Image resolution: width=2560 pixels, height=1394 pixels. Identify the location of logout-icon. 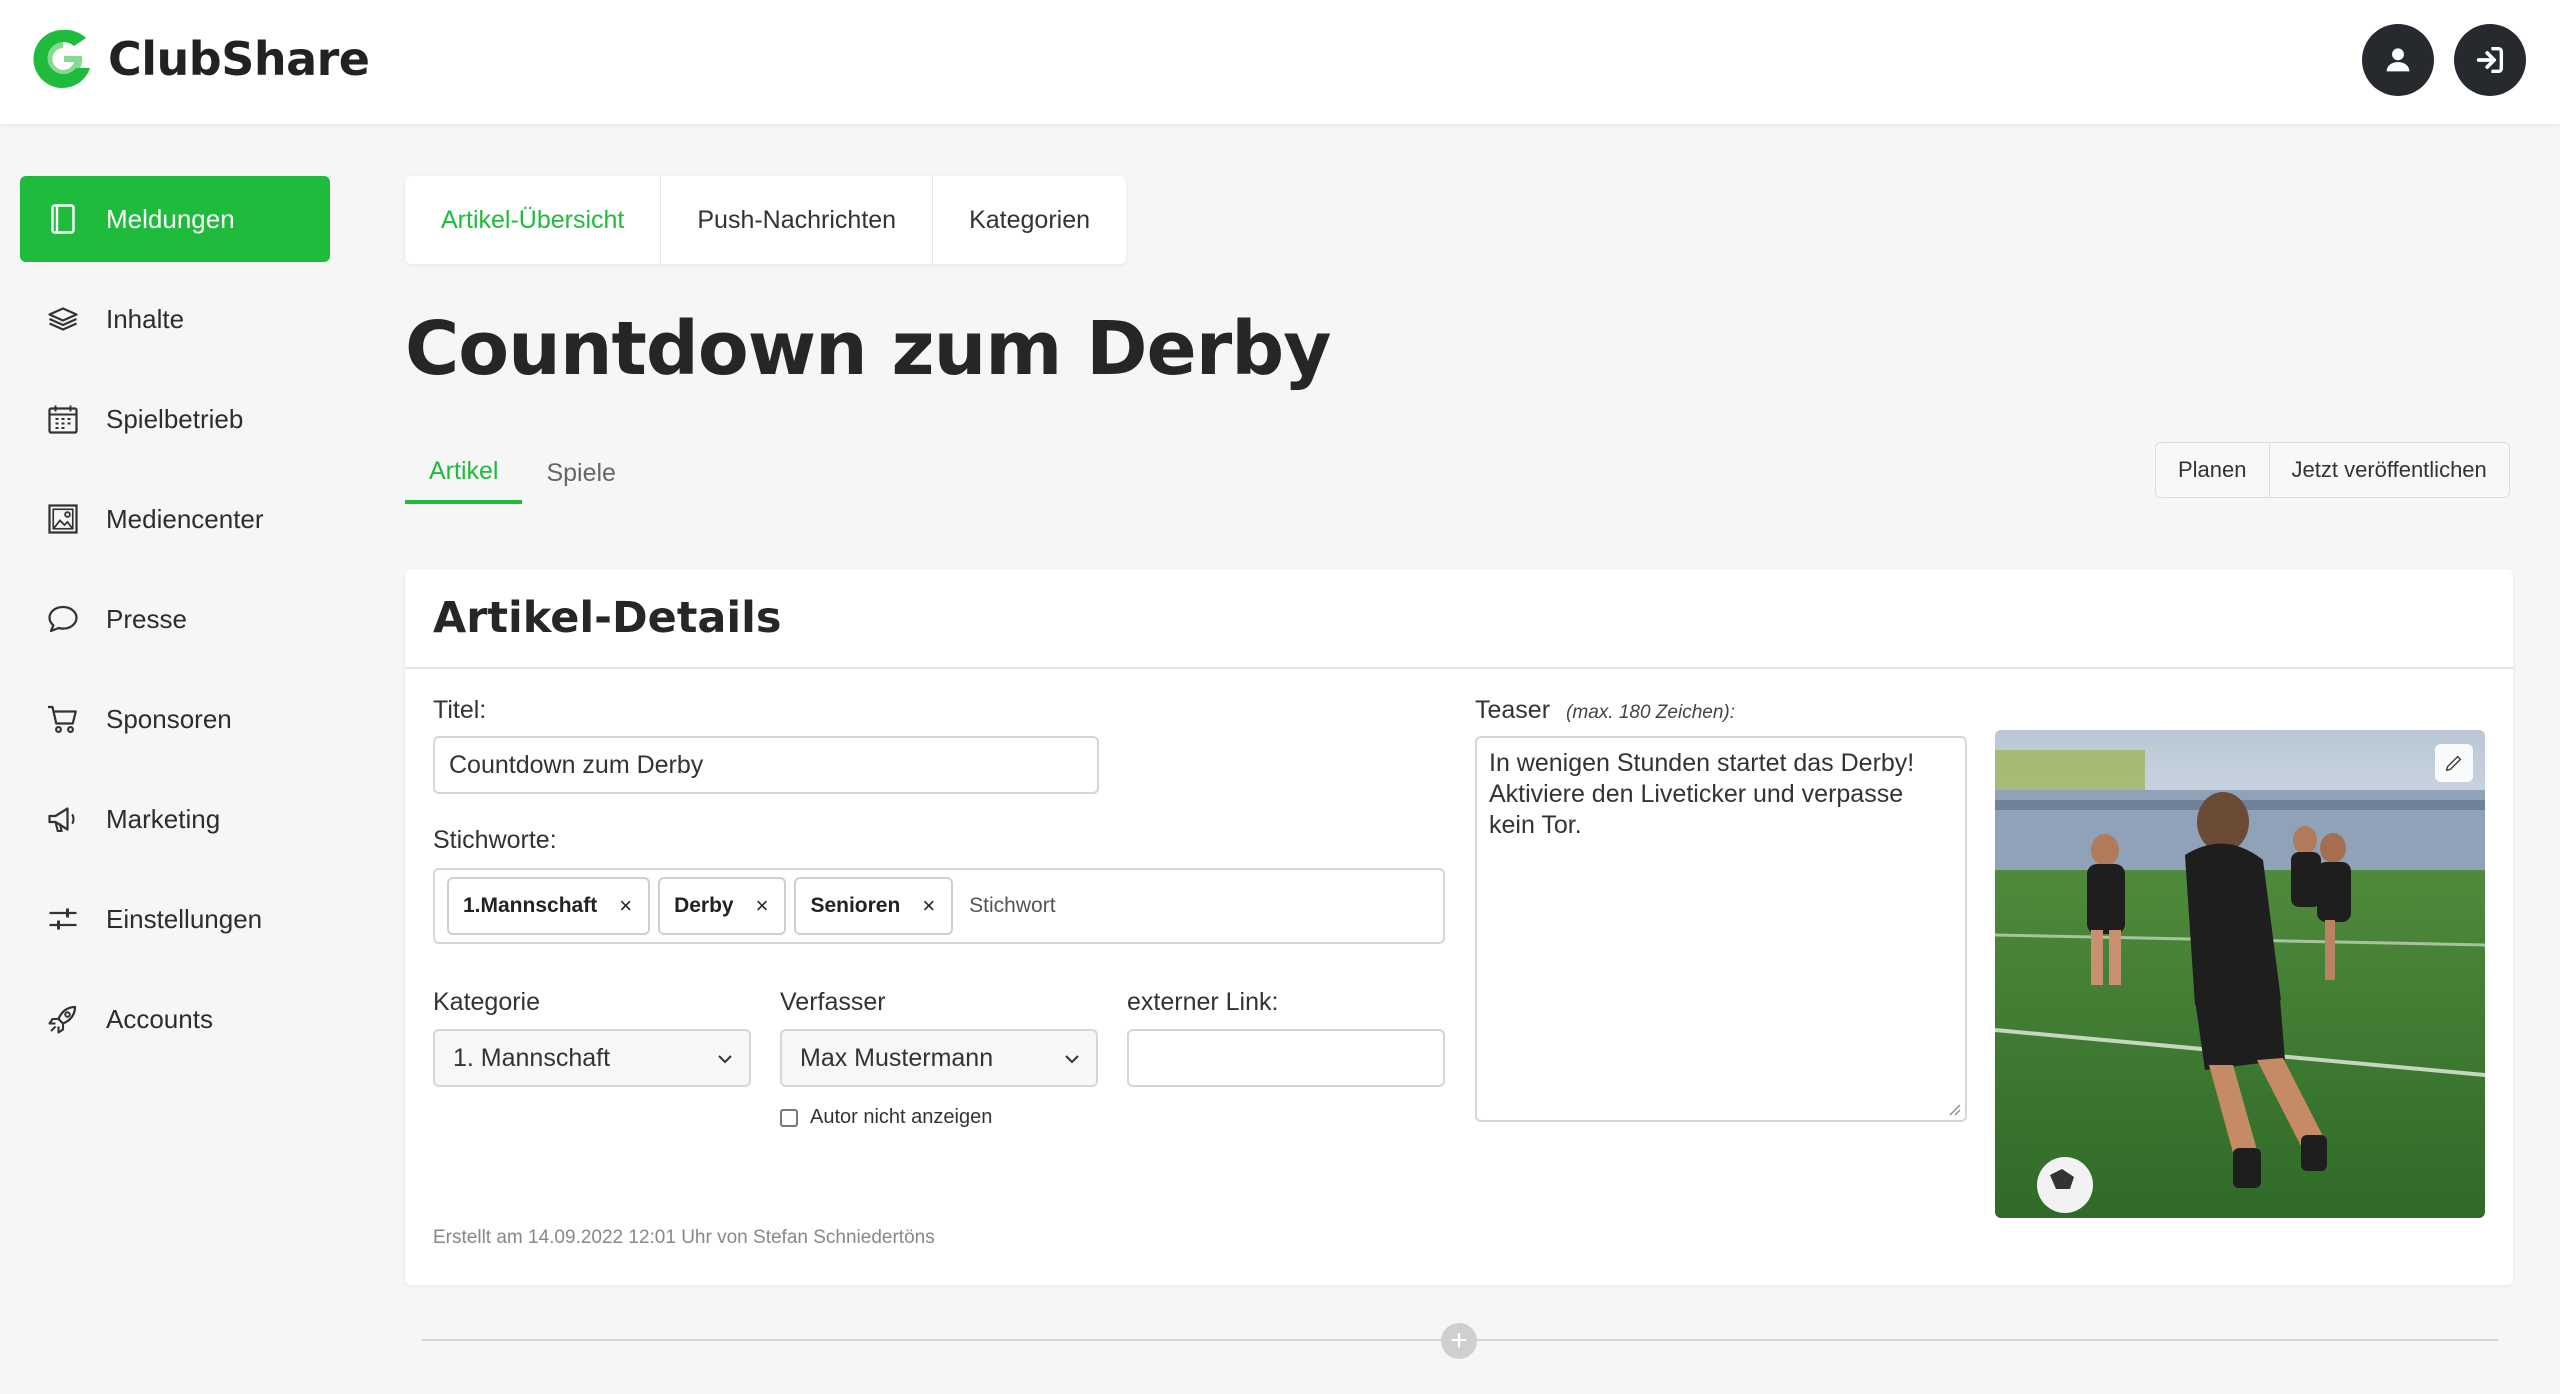
(2490, 60).